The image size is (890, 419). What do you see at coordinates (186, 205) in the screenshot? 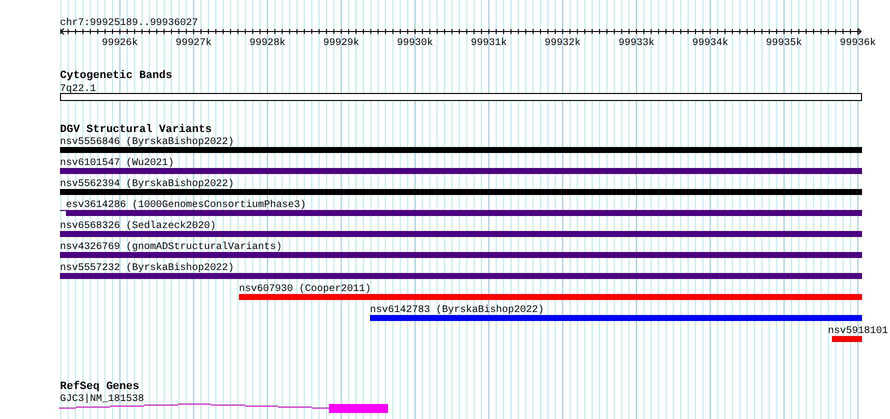
I see `variant-label: esv3614286 (1000GenomesConsortiumPhase3)` at bounding box center [186, 205].